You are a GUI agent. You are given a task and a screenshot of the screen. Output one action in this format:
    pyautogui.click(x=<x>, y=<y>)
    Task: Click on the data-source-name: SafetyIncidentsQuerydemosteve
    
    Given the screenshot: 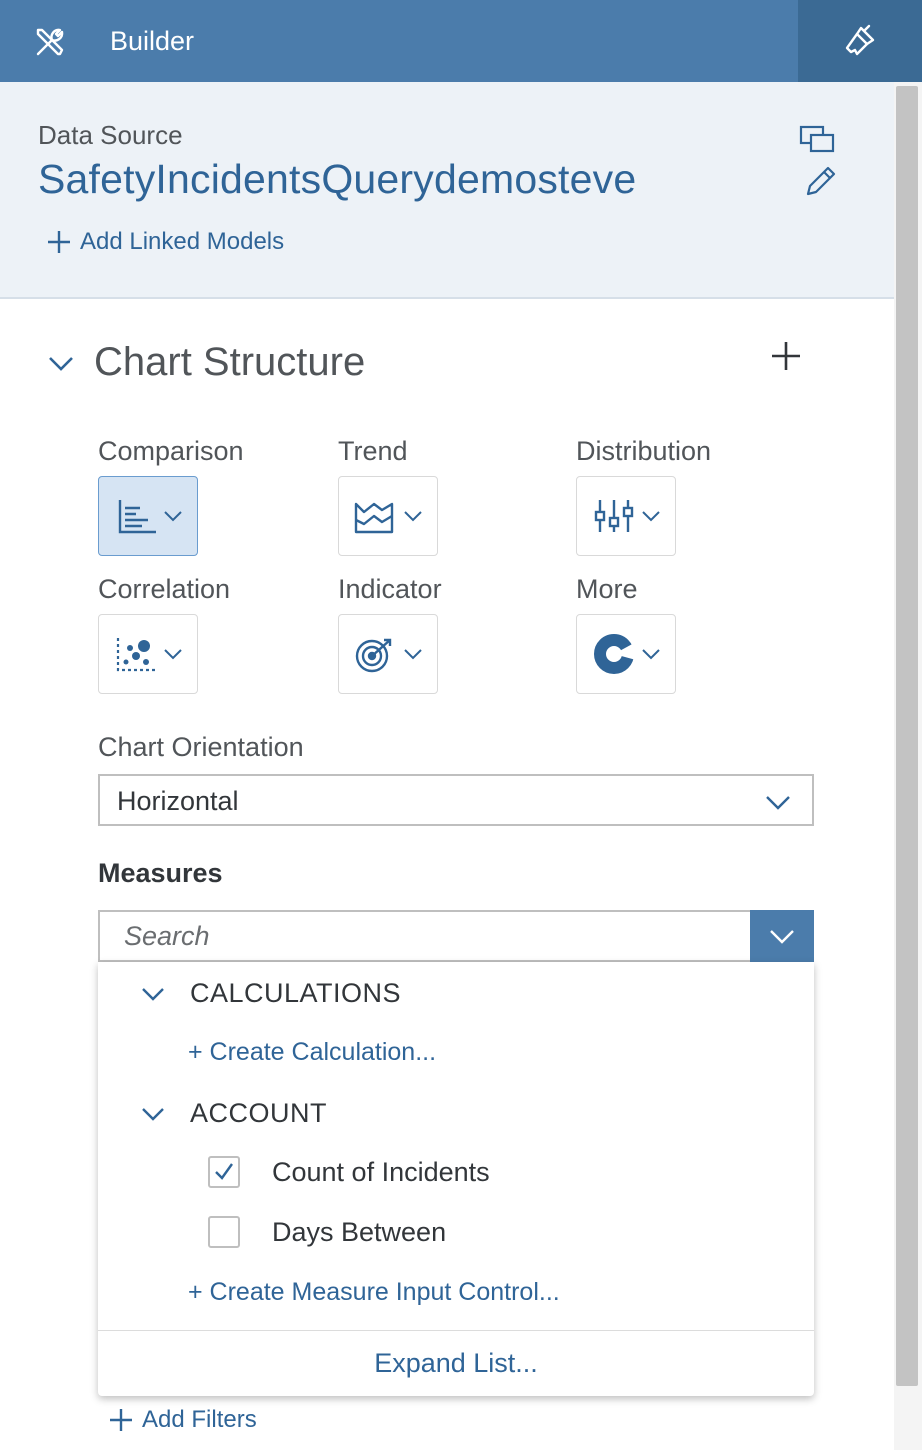 What is the action you would take?
    pyautogui.click(x=337, y=179)
    